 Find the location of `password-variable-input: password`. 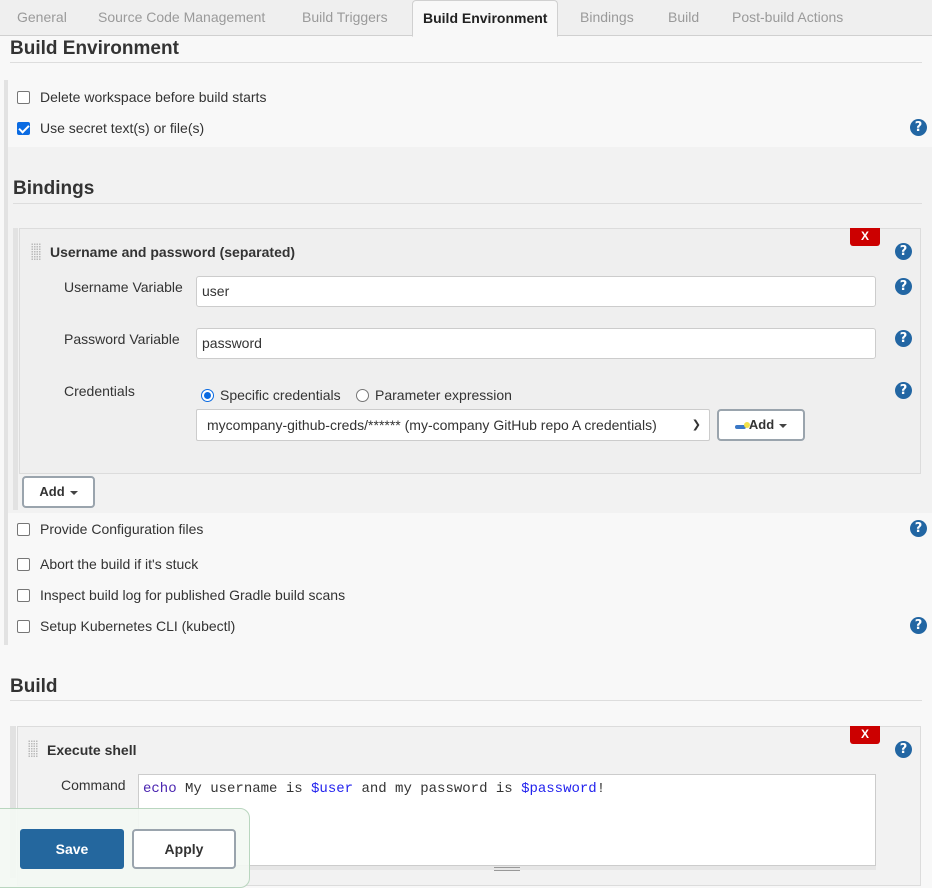

password-variable-input: password is located at coordinates (536, 343).